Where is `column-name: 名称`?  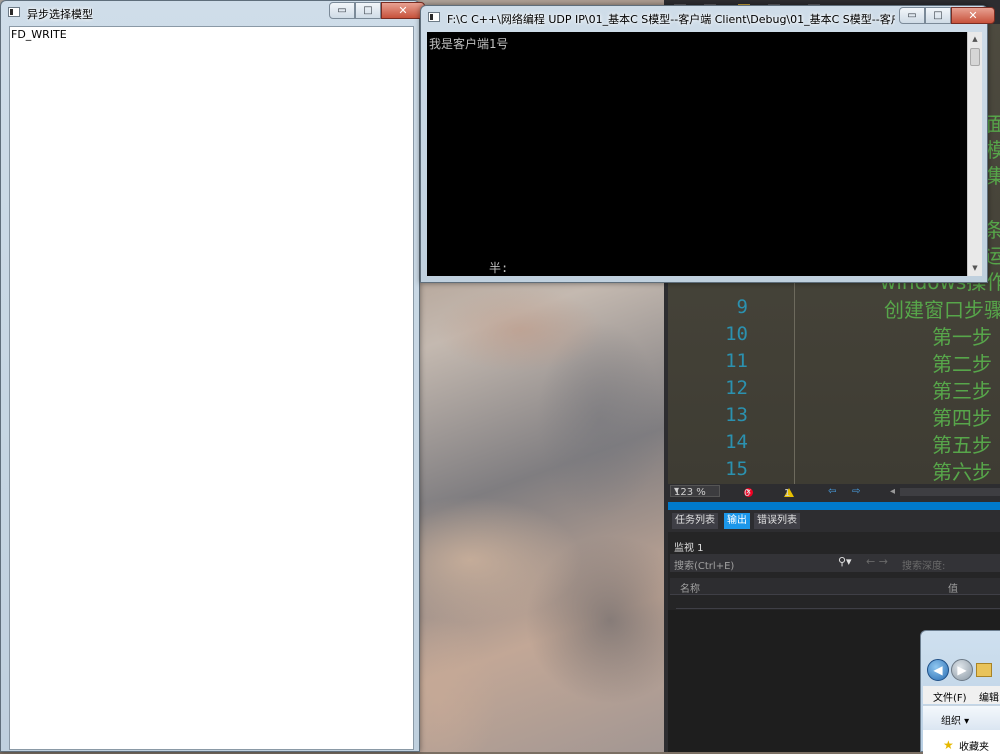
column-name: 名称 is located at coordinates (690, 587).